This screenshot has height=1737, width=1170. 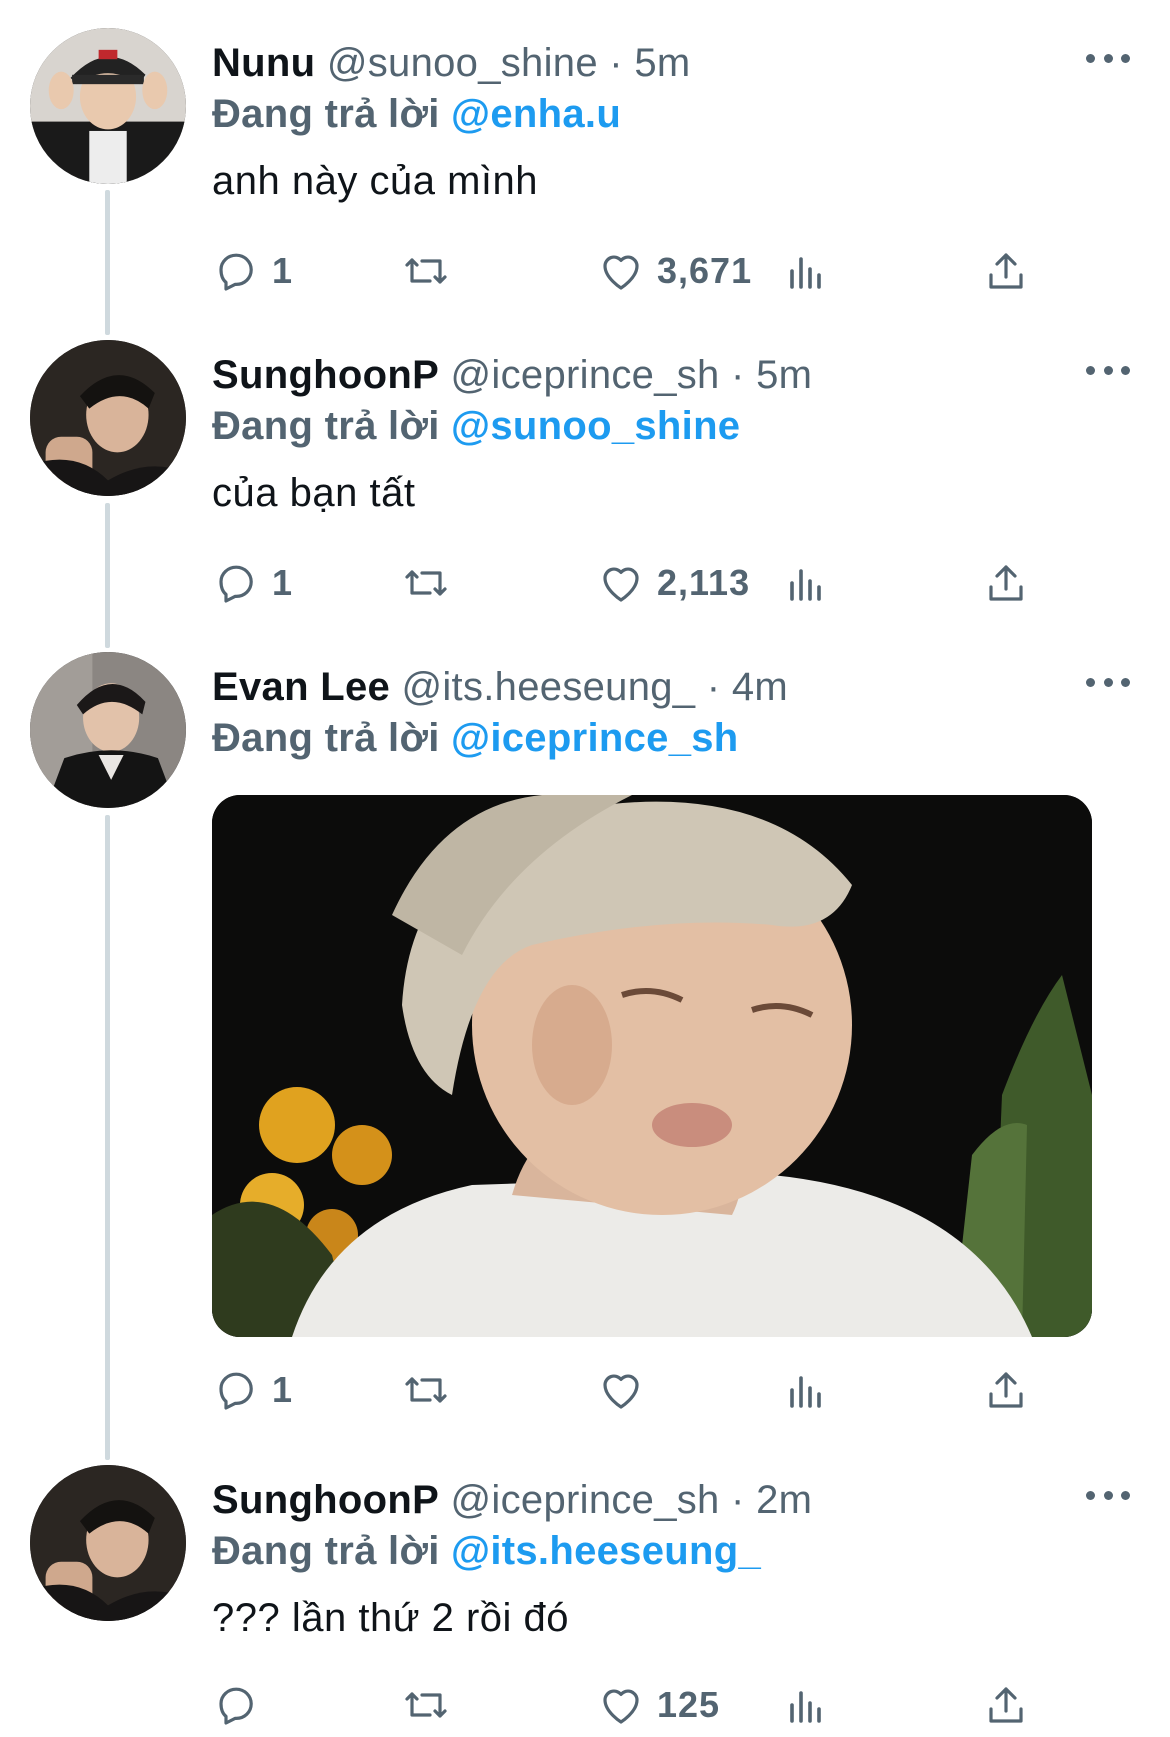 I want to click on like-count: 2,113, so click(x=704, y=582).